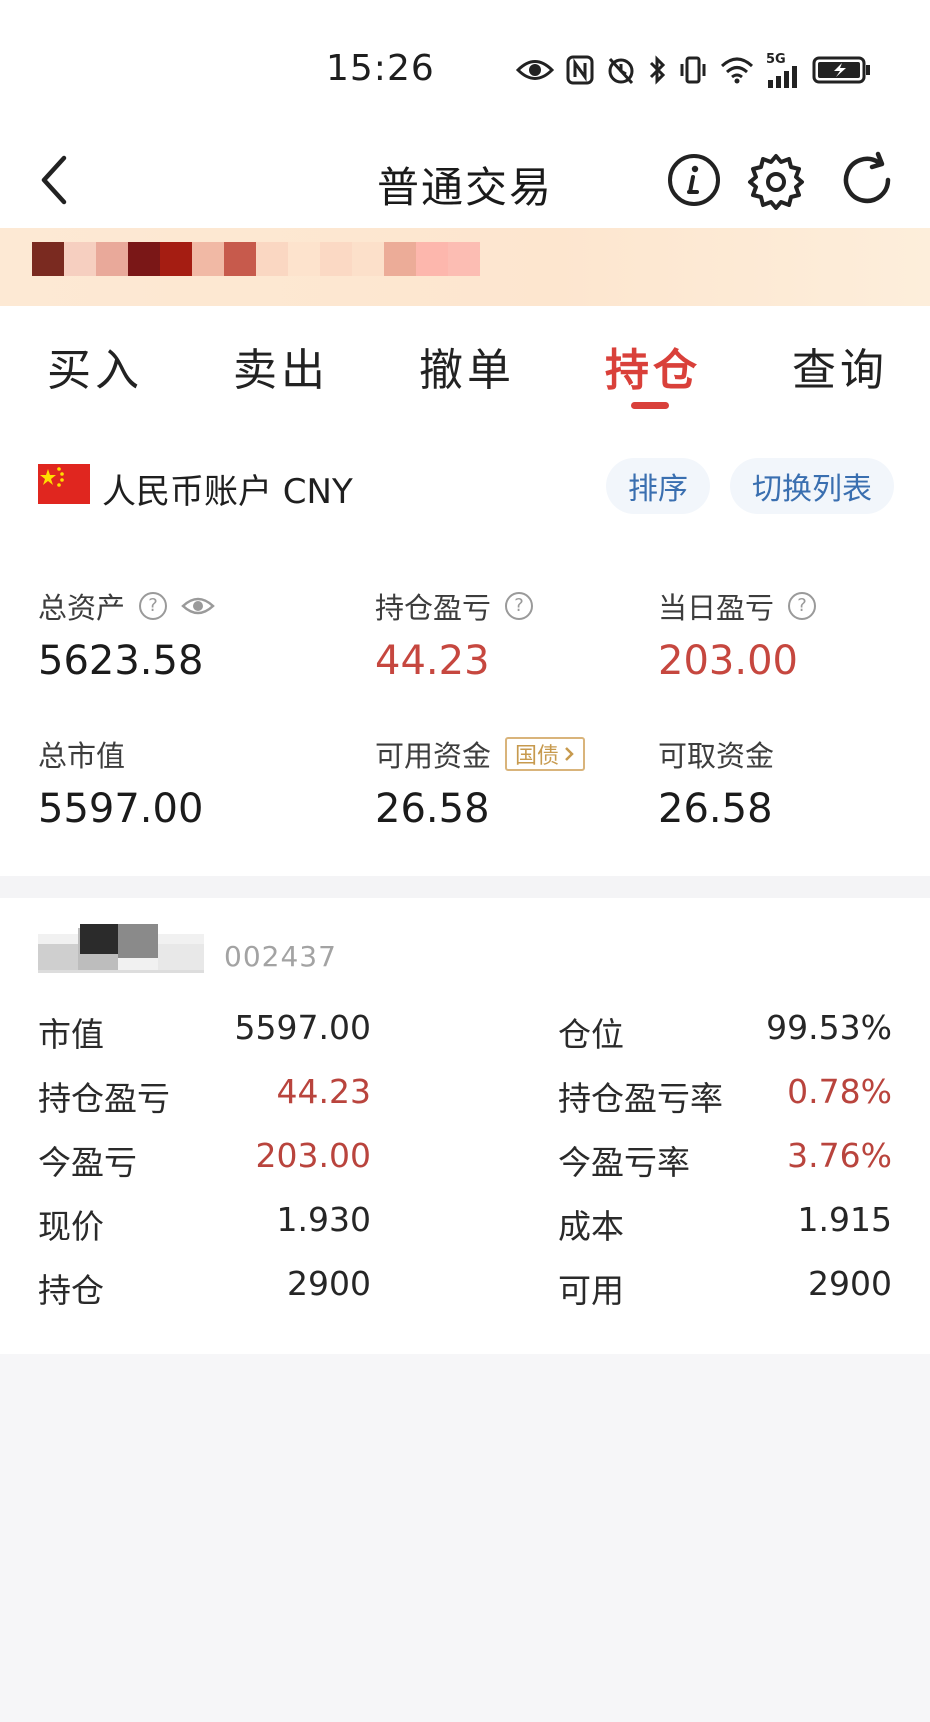 The width and height of the screenshot is (930, 1722). I want to click on shares-held-label: 持仓, so click(71, 1290).